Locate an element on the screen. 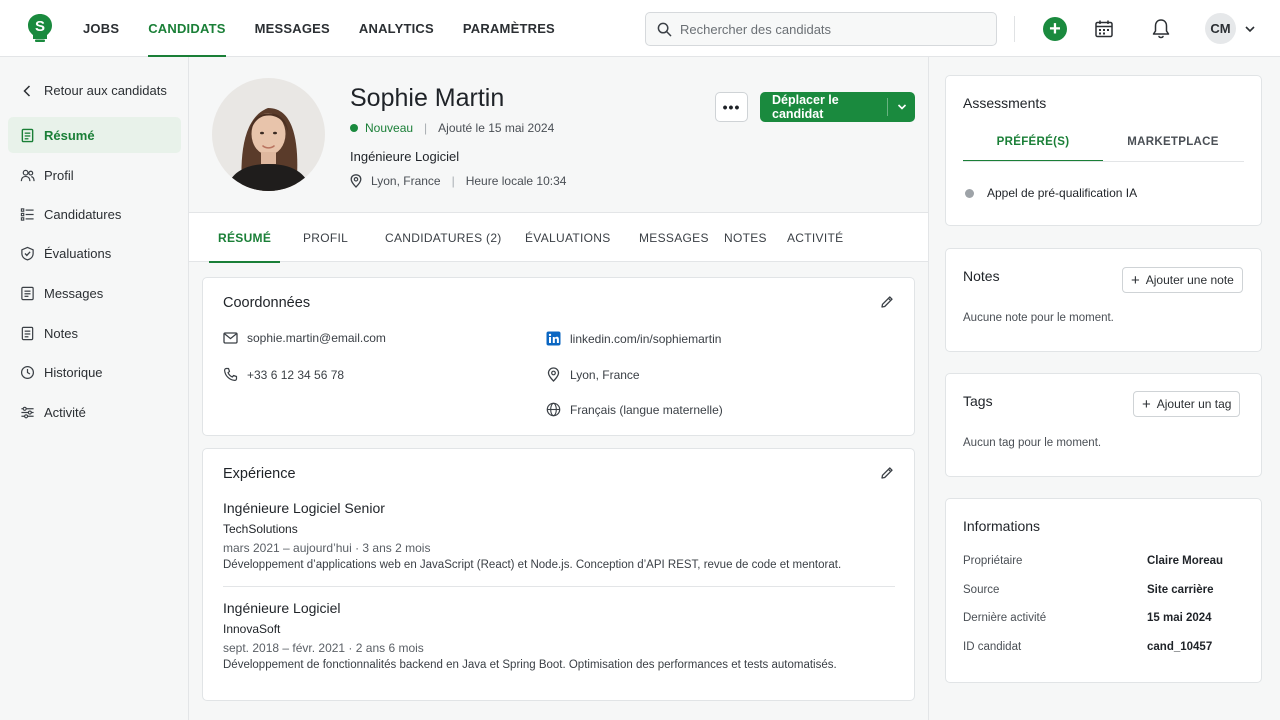  sidebar-item-historique: Historique is located at coordinates (94, 372).